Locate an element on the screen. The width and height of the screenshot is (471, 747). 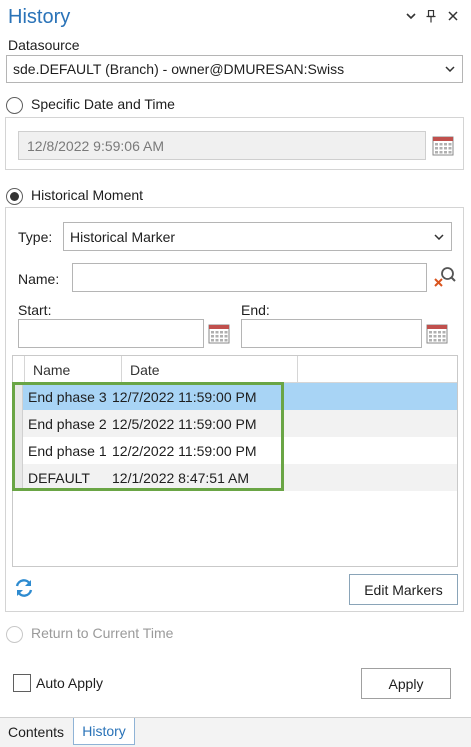
apply-button: Apply is located at coordinates (406, 683).